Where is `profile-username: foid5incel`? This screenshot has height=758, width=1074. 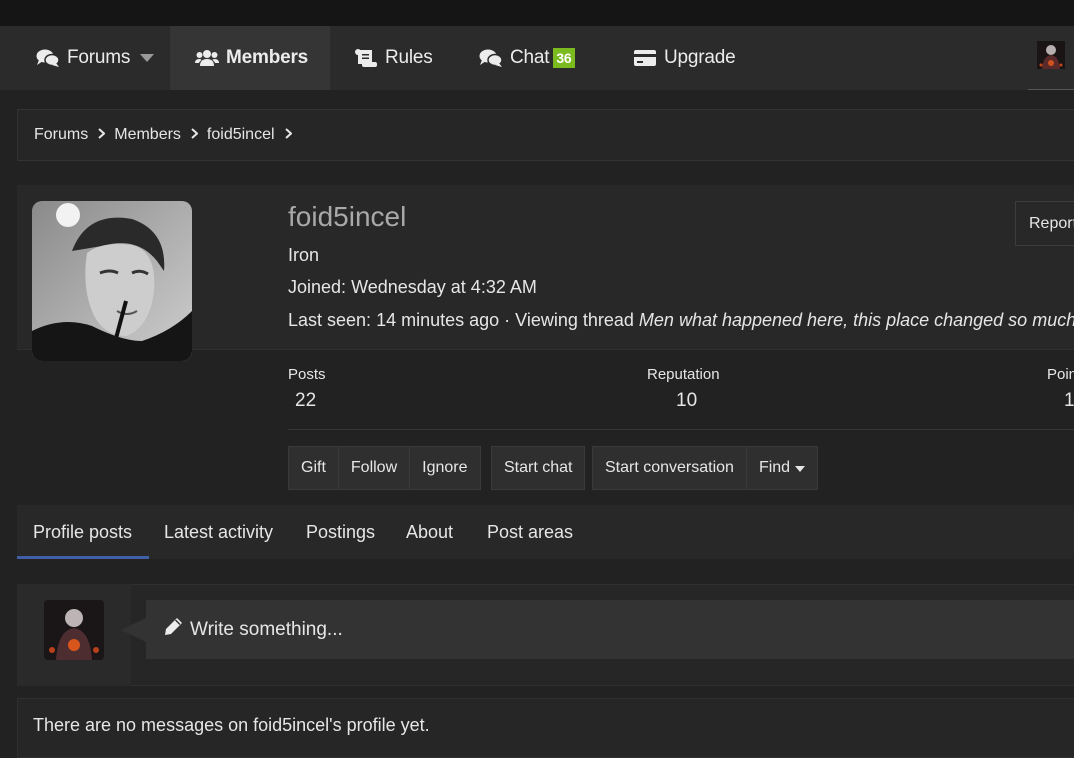
profile-username: foid5incel is located at coordinates (347, 216).